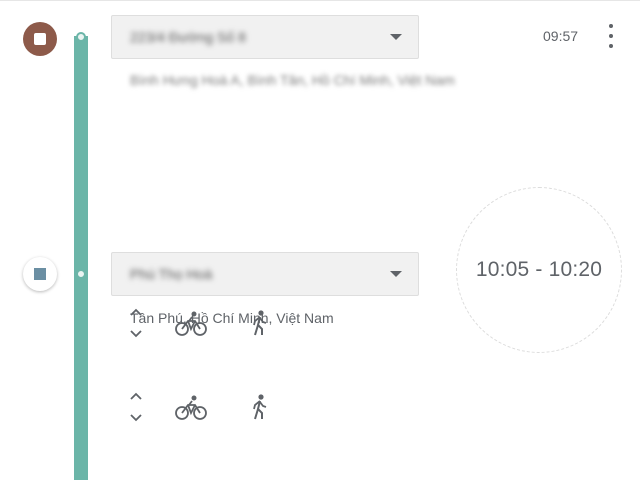 The height and width of the screenshot is (480, 640). I want to click on top-divider, so click(320, 0).